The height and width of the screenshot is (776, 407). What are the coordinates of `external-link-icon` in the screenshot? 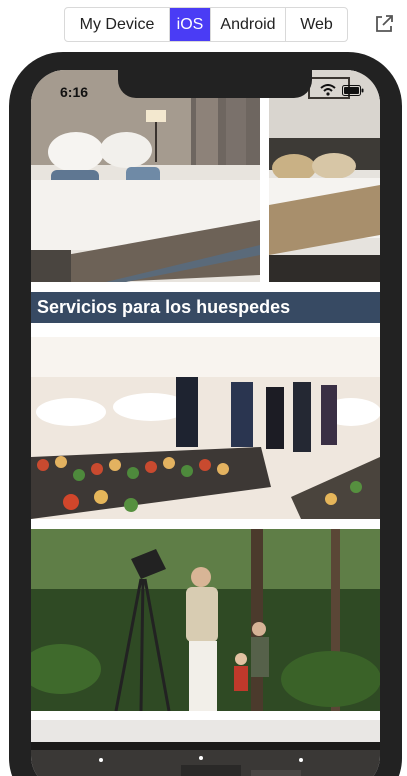 It's located at (384, 24).